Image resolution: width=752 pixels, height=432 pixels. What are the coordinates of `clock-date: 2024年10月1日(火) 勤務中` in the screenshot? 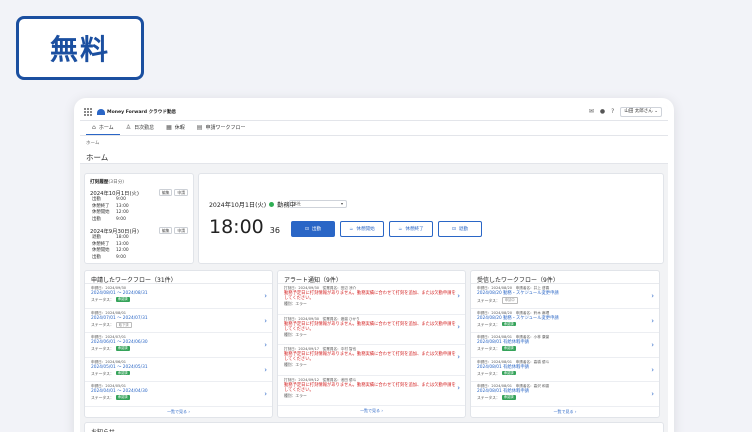 It's located at (252, 205).